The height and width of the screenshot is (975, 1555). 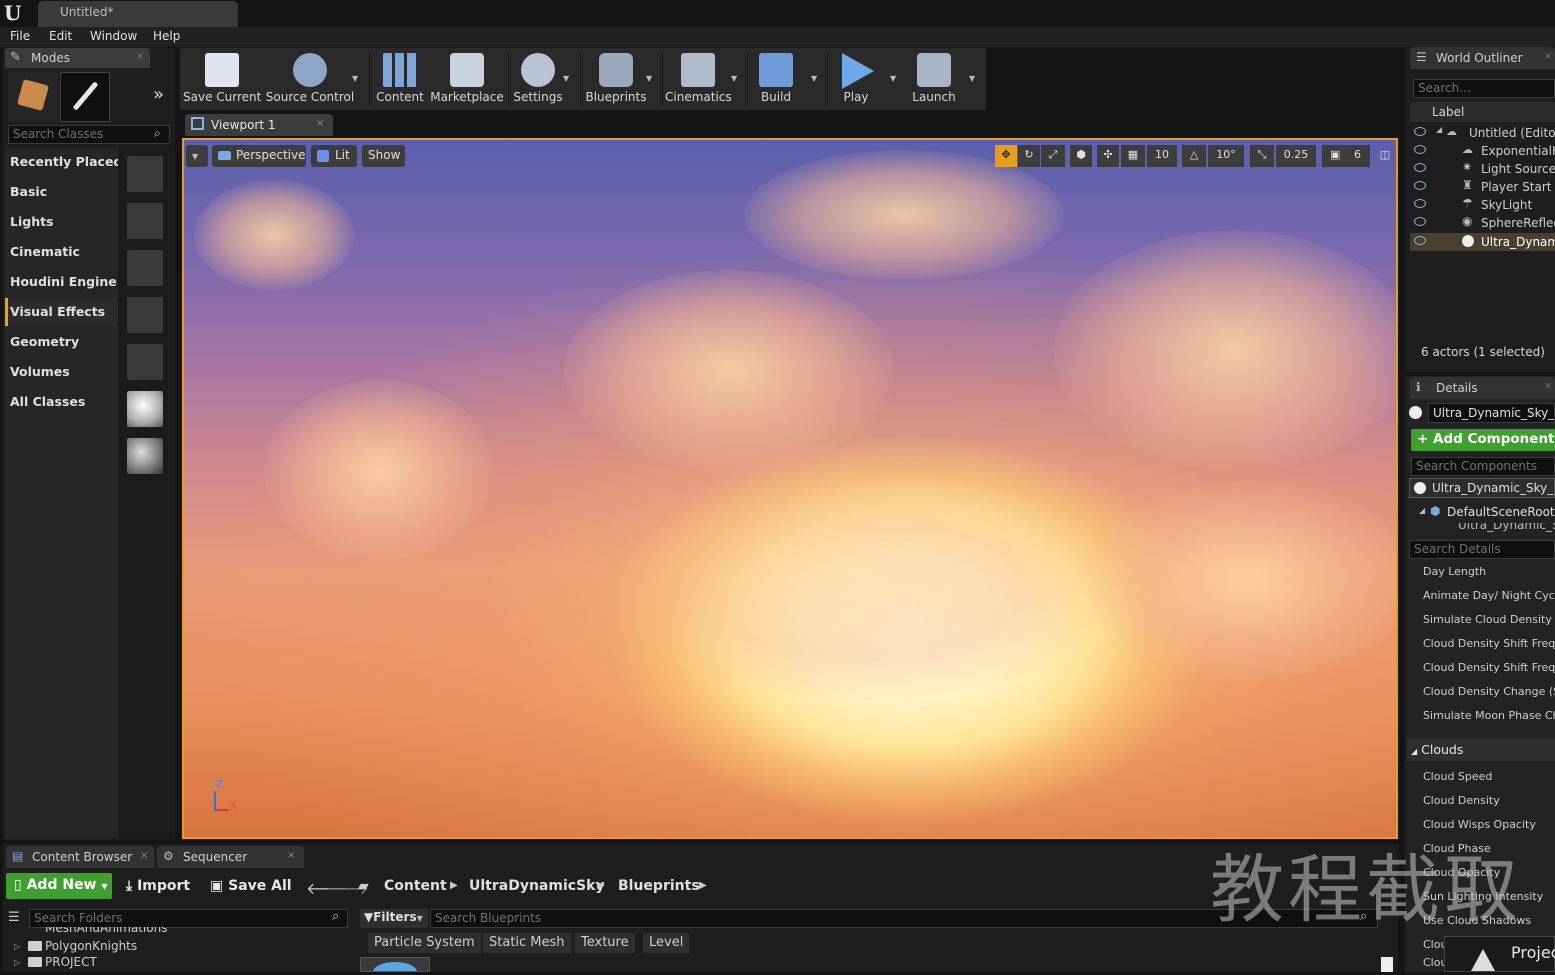 I want to click on show-button: Show, so click(x=383, y=156).